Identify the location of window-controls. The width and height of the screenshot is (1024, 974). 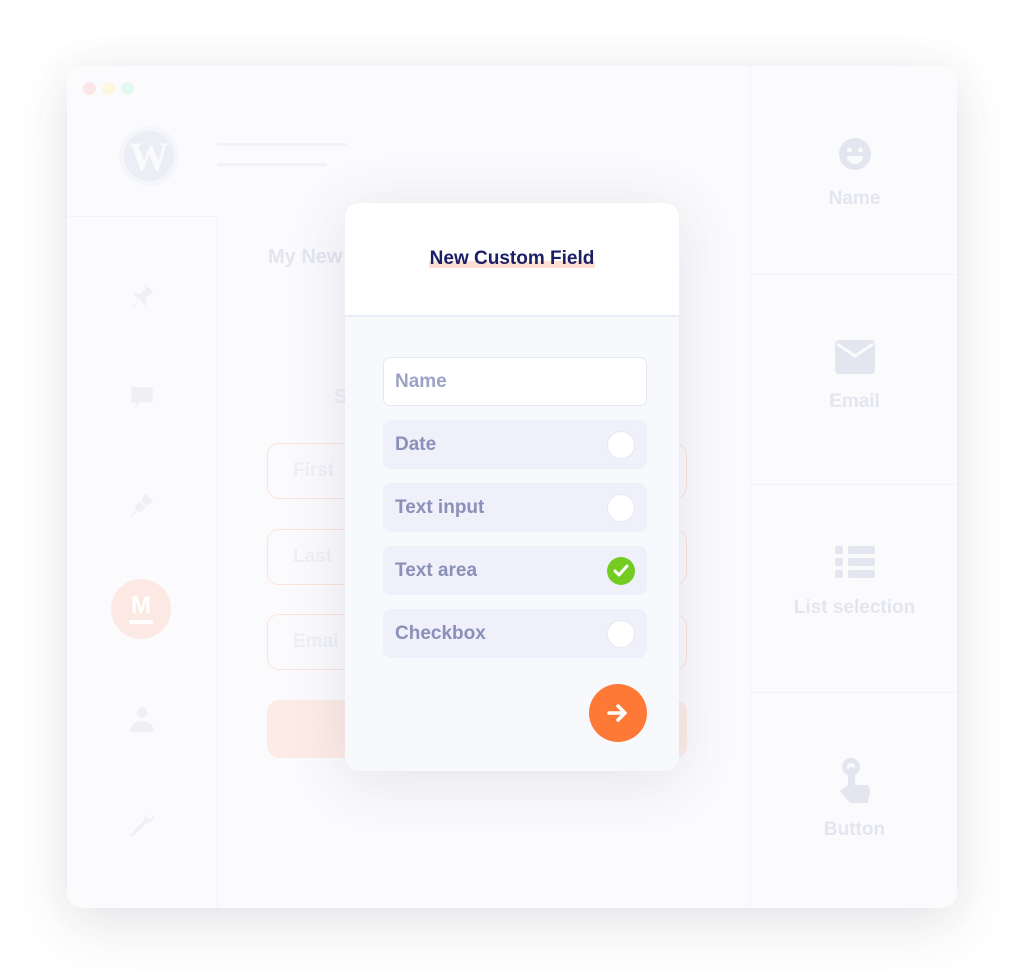
(108, 88).